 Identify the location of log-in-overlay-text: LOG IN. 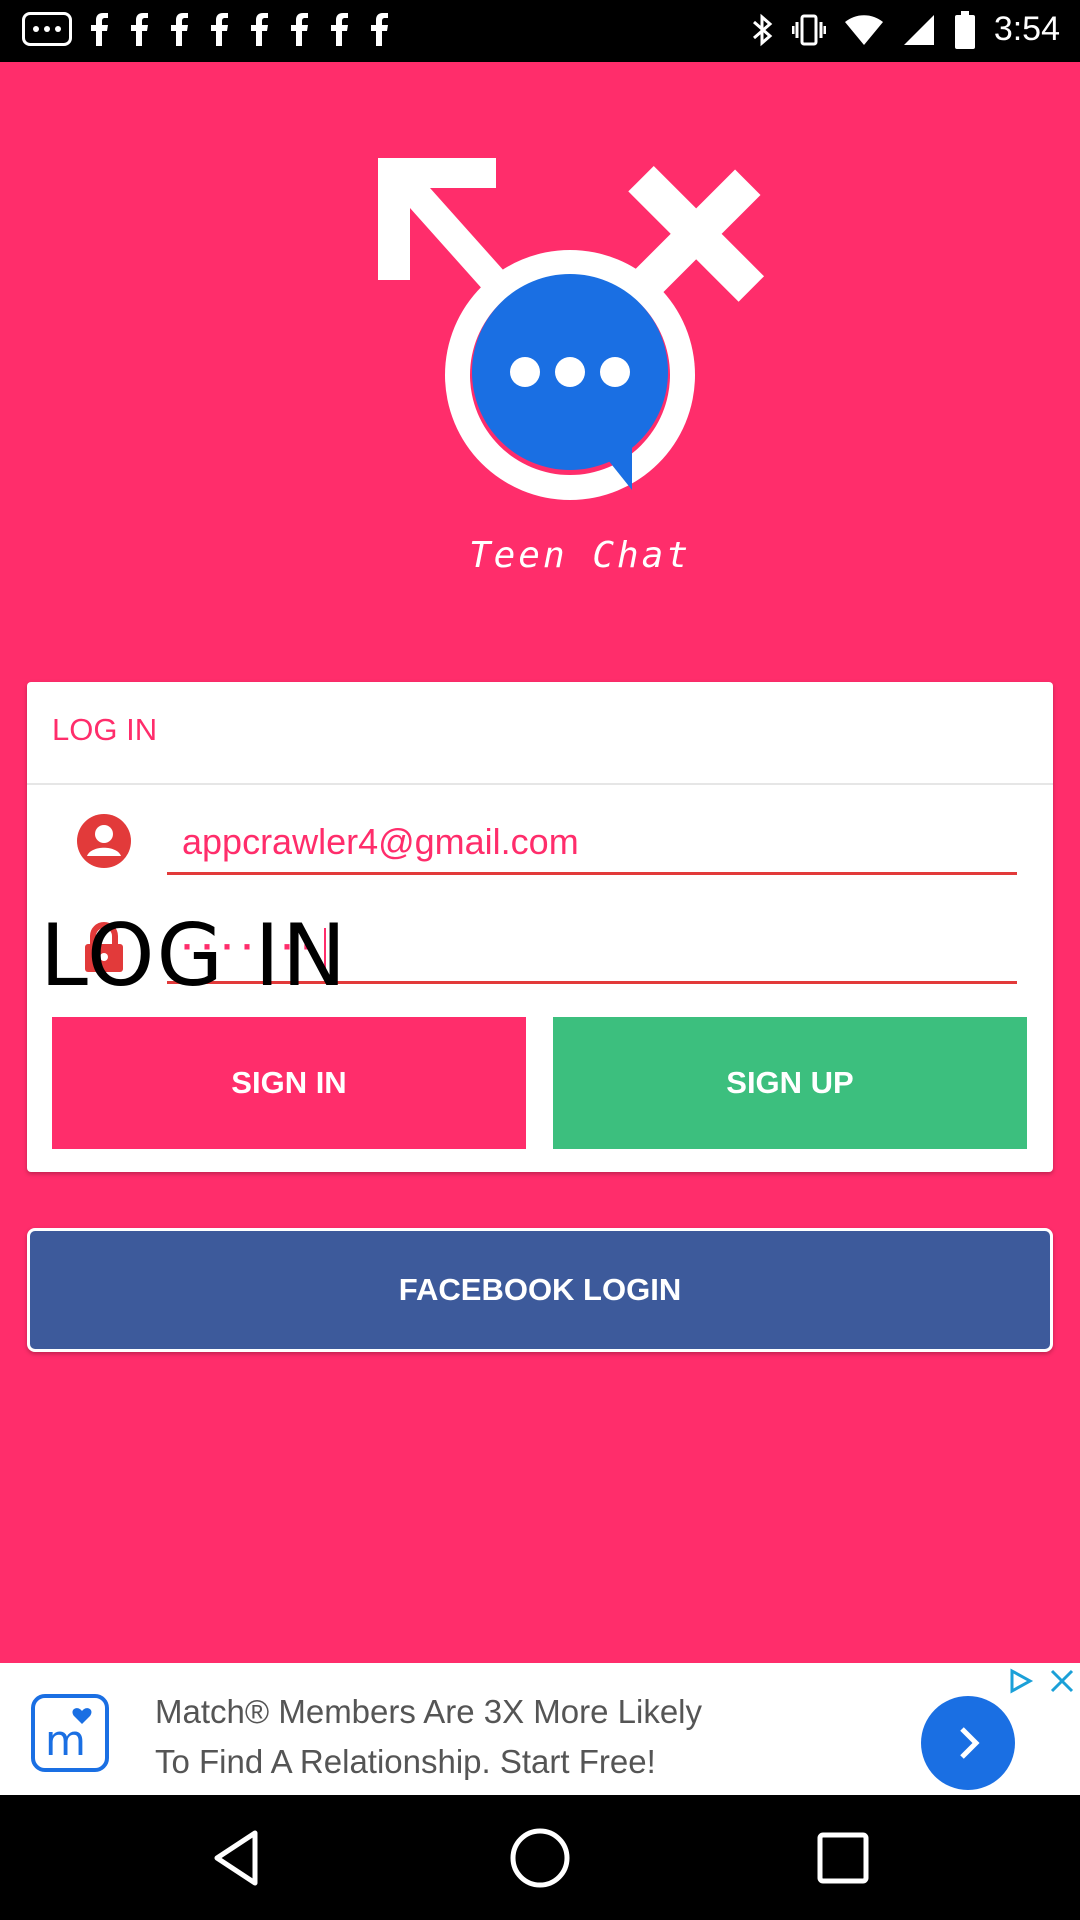
(194, 956).